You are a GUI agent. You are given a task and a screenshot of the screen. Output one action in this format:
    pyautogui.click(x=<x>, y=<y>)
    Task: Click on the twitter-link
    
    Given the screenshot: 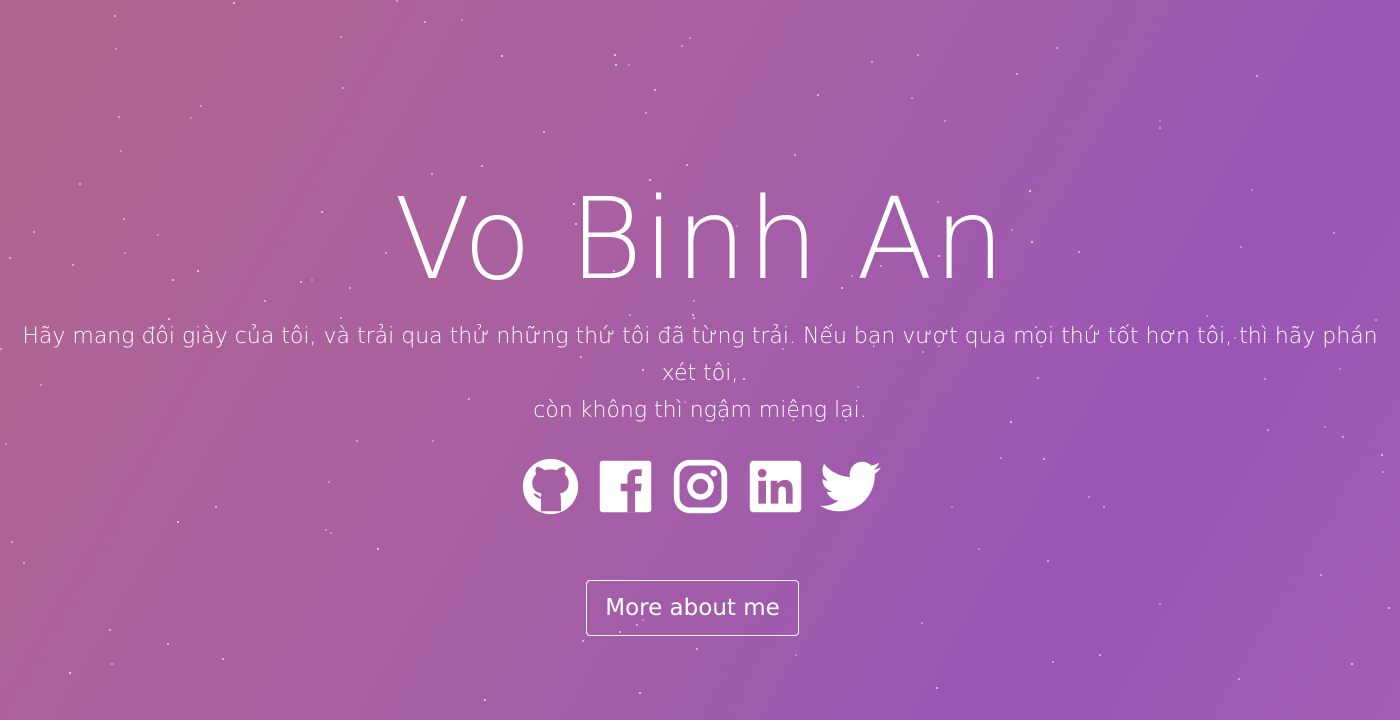 What is the action you would take?
    pyautogui.click(x=850, y=486)
    